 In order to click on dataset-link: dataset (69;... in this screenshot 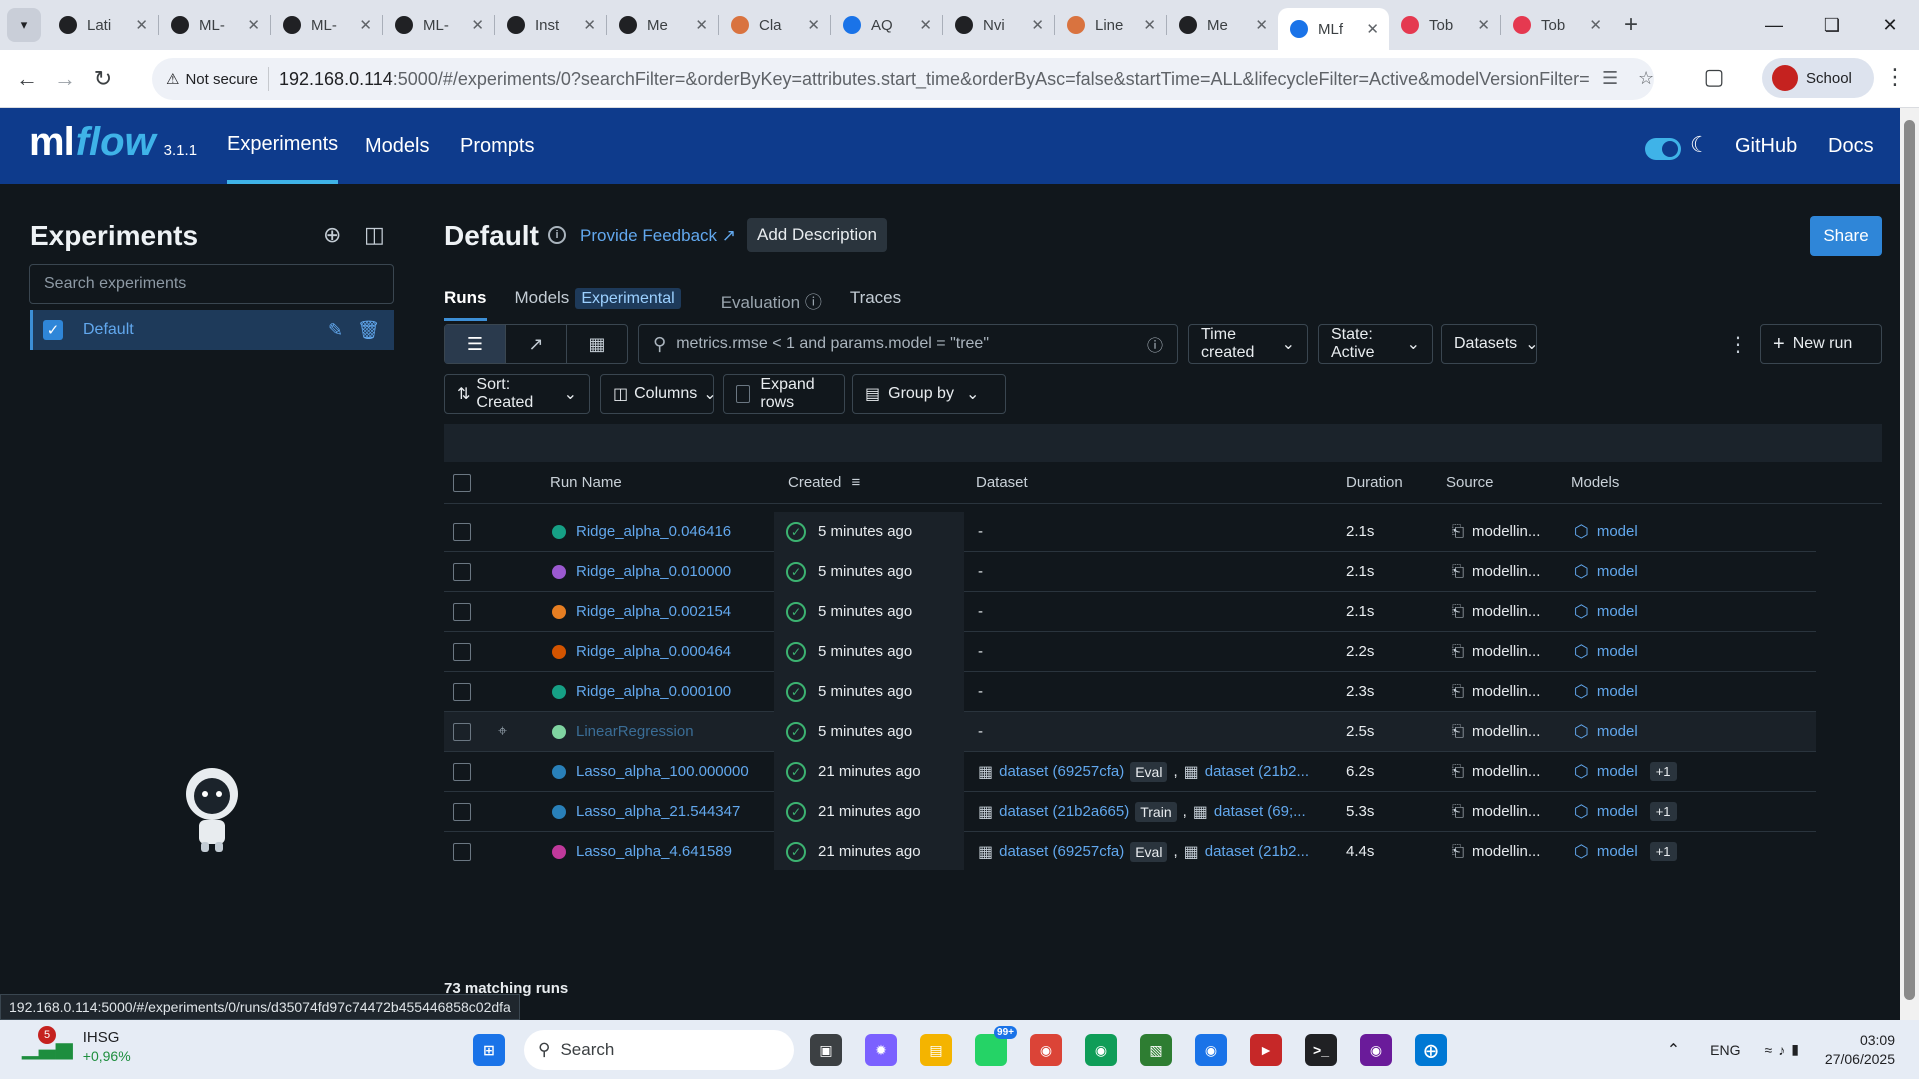, I will do `click(1260, 811)`.